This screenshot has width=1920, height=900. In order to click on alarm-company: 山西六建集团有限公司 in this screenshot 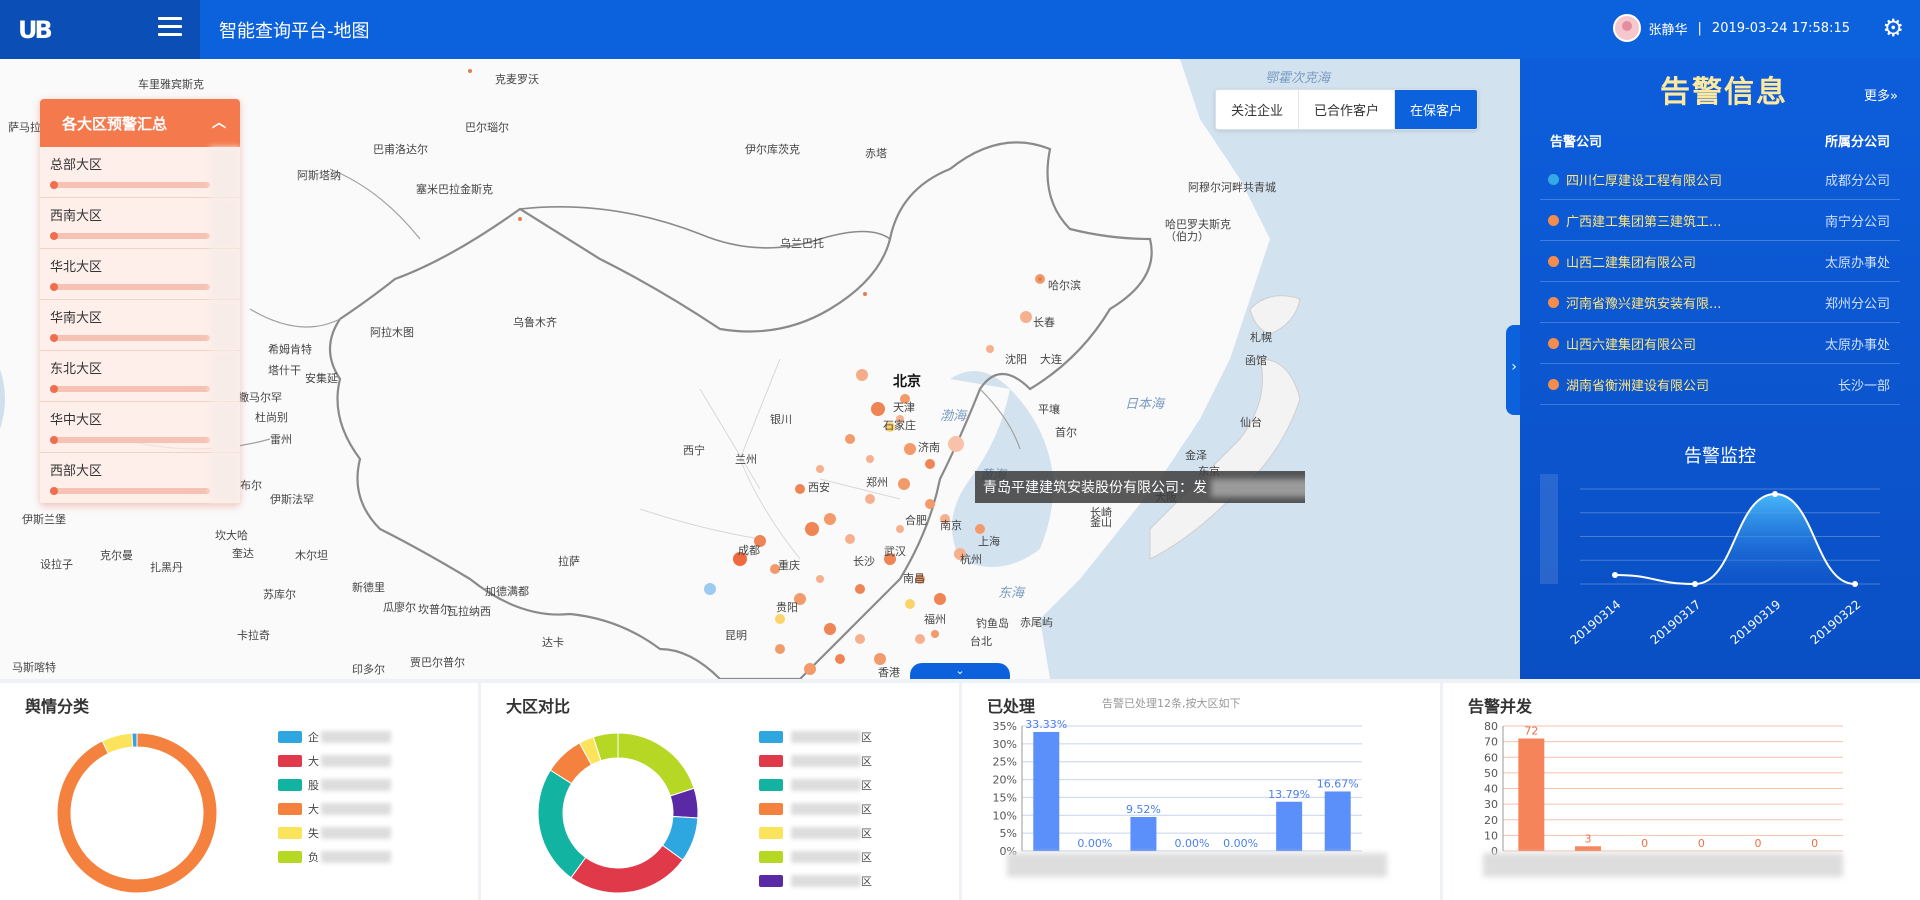, I will do `click(1631, 343)`.